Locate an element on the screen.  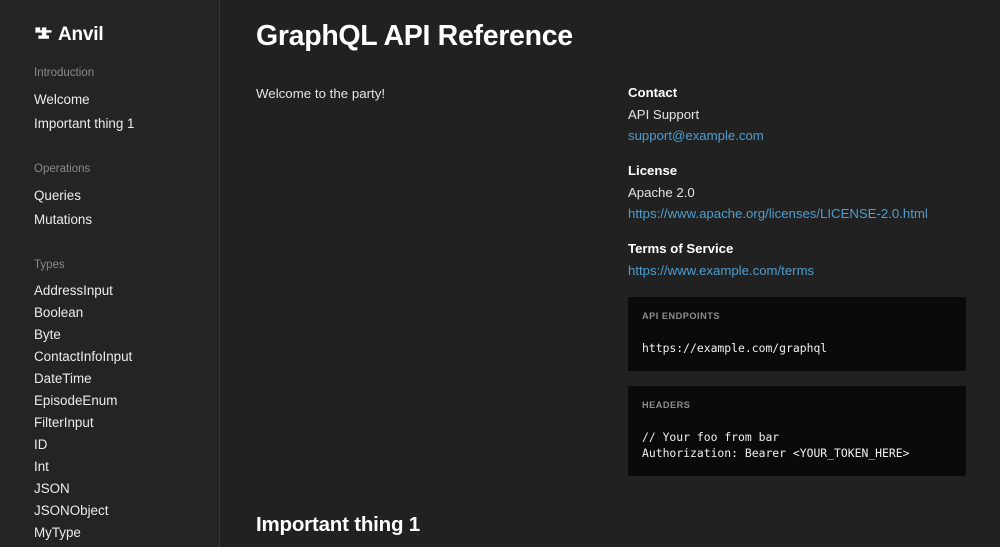
contact-name: API Support is located at coordinates (664, 114).